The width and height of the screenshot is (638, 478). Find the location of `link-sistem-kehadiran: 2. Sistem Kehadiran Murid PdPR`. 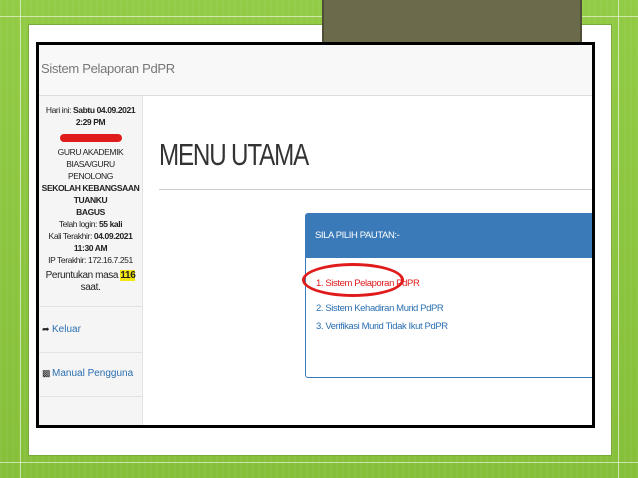

link-sistem-kehadiran: 2. Sistem Kehadiran Murid PdPR is located at coordinates (380, 308).